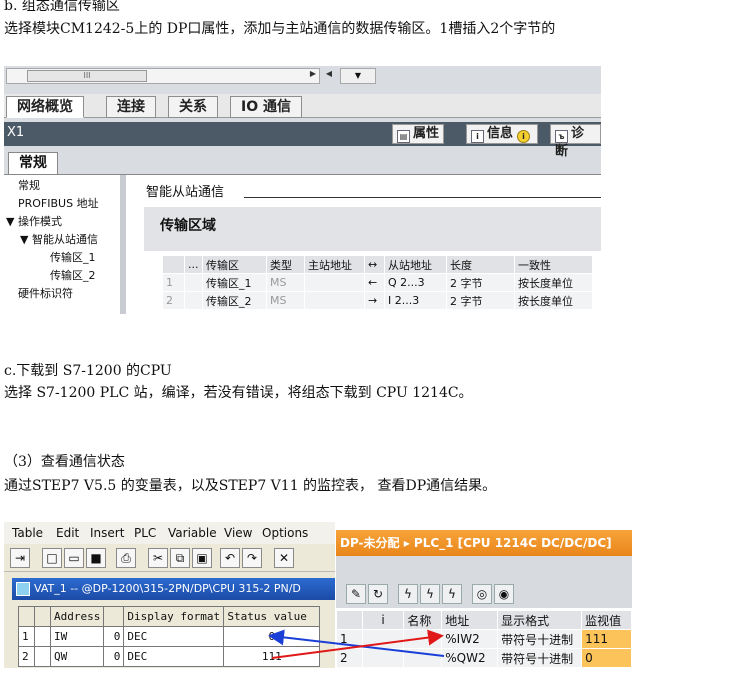 The image size is (738, 675). Describe the element at coordinates (356, 644) in the screenshot. I see `annotation-arrows` at that location.